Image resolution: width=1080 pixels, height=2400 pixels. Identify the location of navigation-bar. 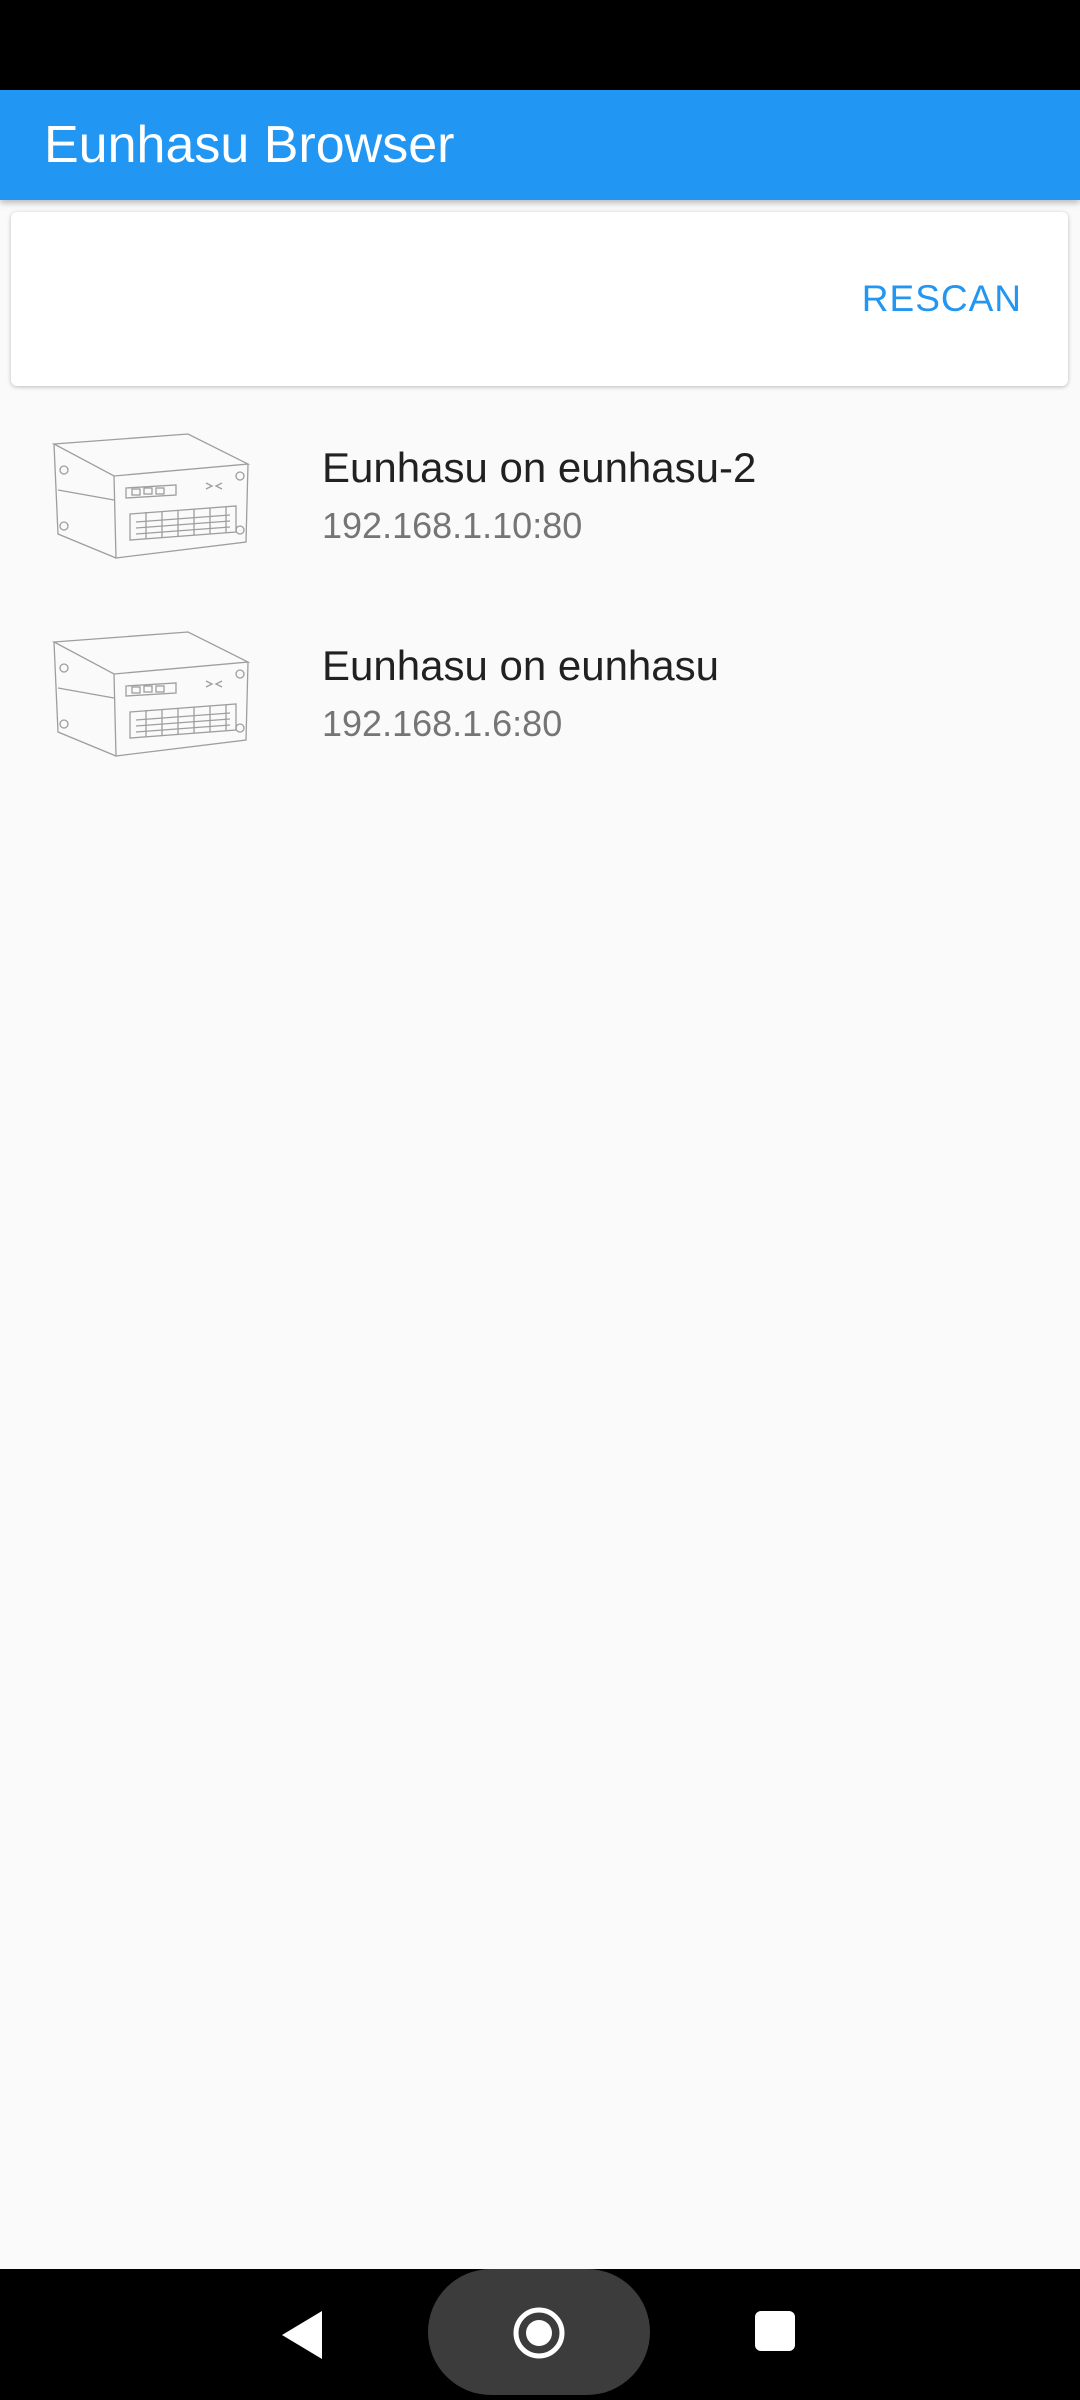
(540, 2334).